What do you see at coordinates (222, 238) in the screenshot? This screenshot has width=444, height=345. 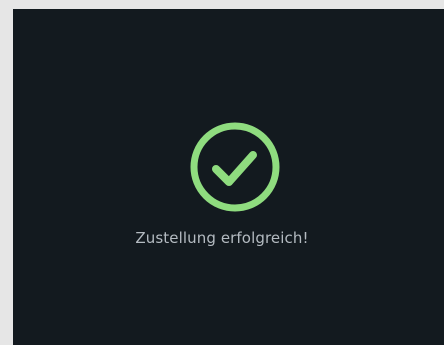 I see `status-message: Zustellung erfolgreich!` at bounding box center [222, 238].